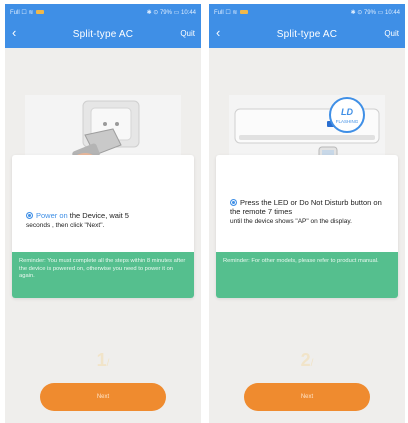 The width and height of the screenshot is (408, 423). Describe the element at coordinates (52, 215) in the screenshot. I see `step-highlight-text: Power on` at that location.